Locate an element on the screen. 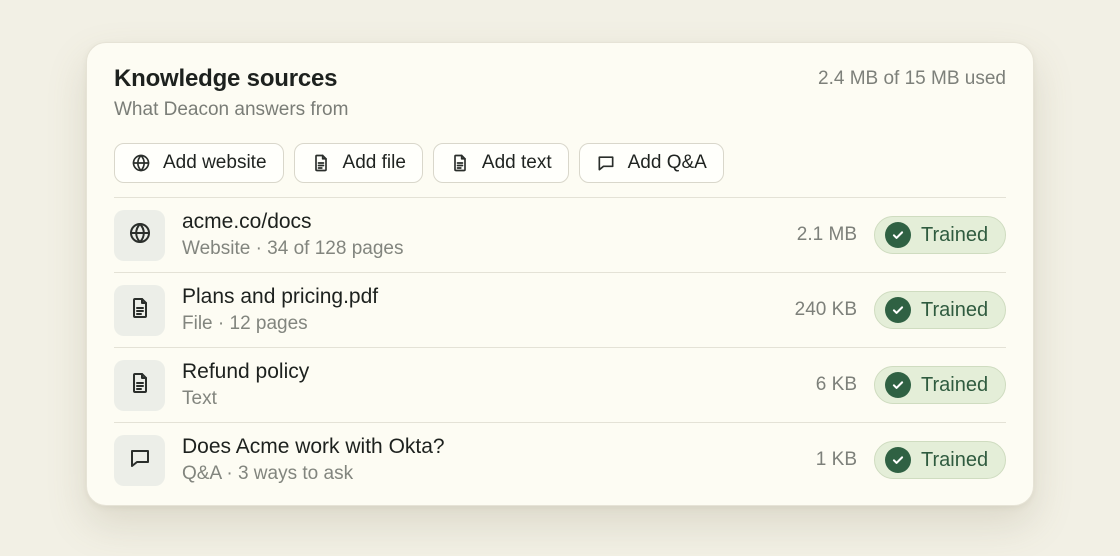 The image size is (1120, 556). add-file-button: Add file is located at coordinates (358, 163).